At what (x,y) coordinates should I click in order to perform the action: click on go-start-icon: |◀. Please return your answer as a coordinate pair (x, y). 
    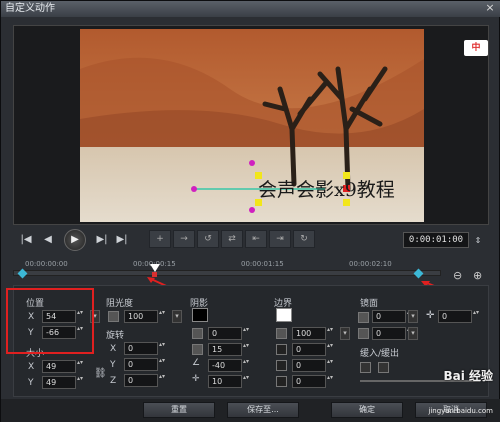
    Looking at the image, I should click on (26, 240).